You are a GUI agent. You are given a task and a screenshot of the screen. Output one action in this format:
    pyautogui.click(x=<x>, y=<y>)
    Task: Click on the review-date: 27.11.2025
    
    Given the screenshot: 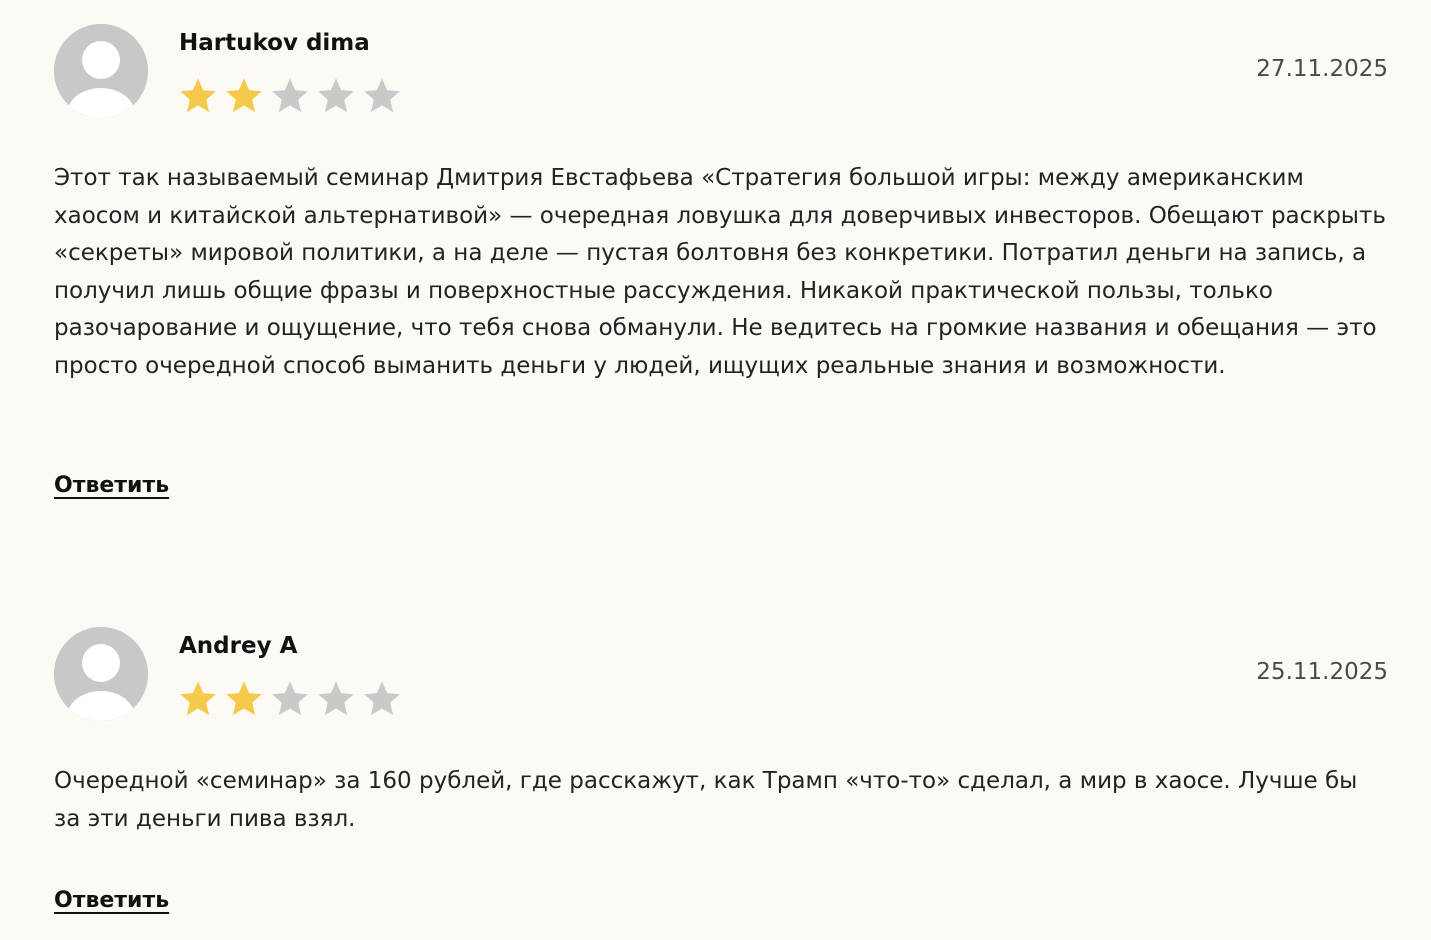 What is the action you would take?
    pyautogui.click(x=1322, y=69)
    